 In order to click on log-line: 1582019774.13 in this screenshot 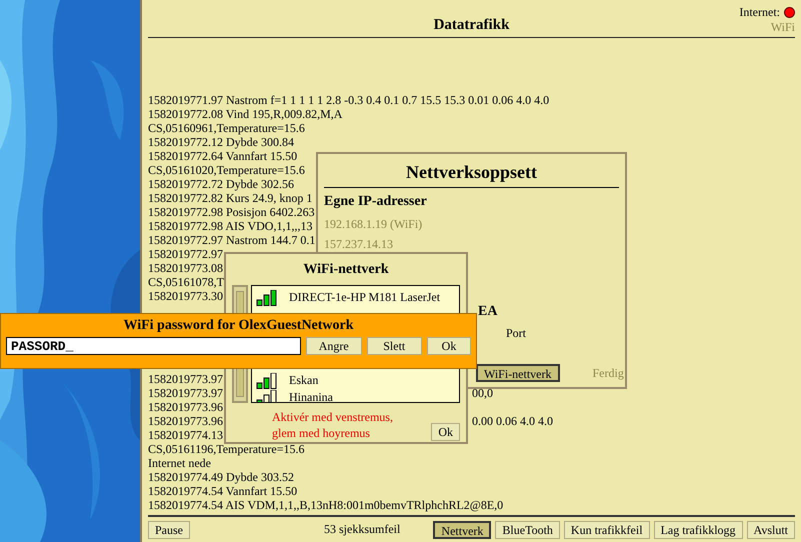, I will do `click(185, 435)`.